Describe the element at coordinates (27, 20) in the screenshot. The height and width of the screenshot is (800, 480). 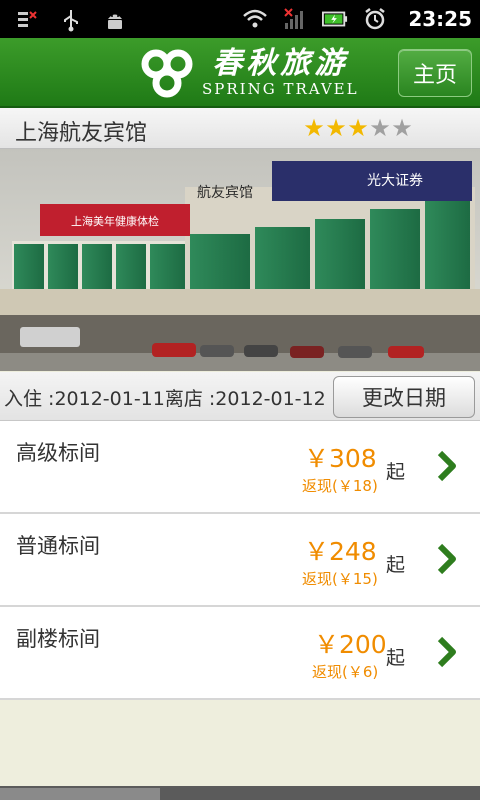
I see `notification-icon` at that location.